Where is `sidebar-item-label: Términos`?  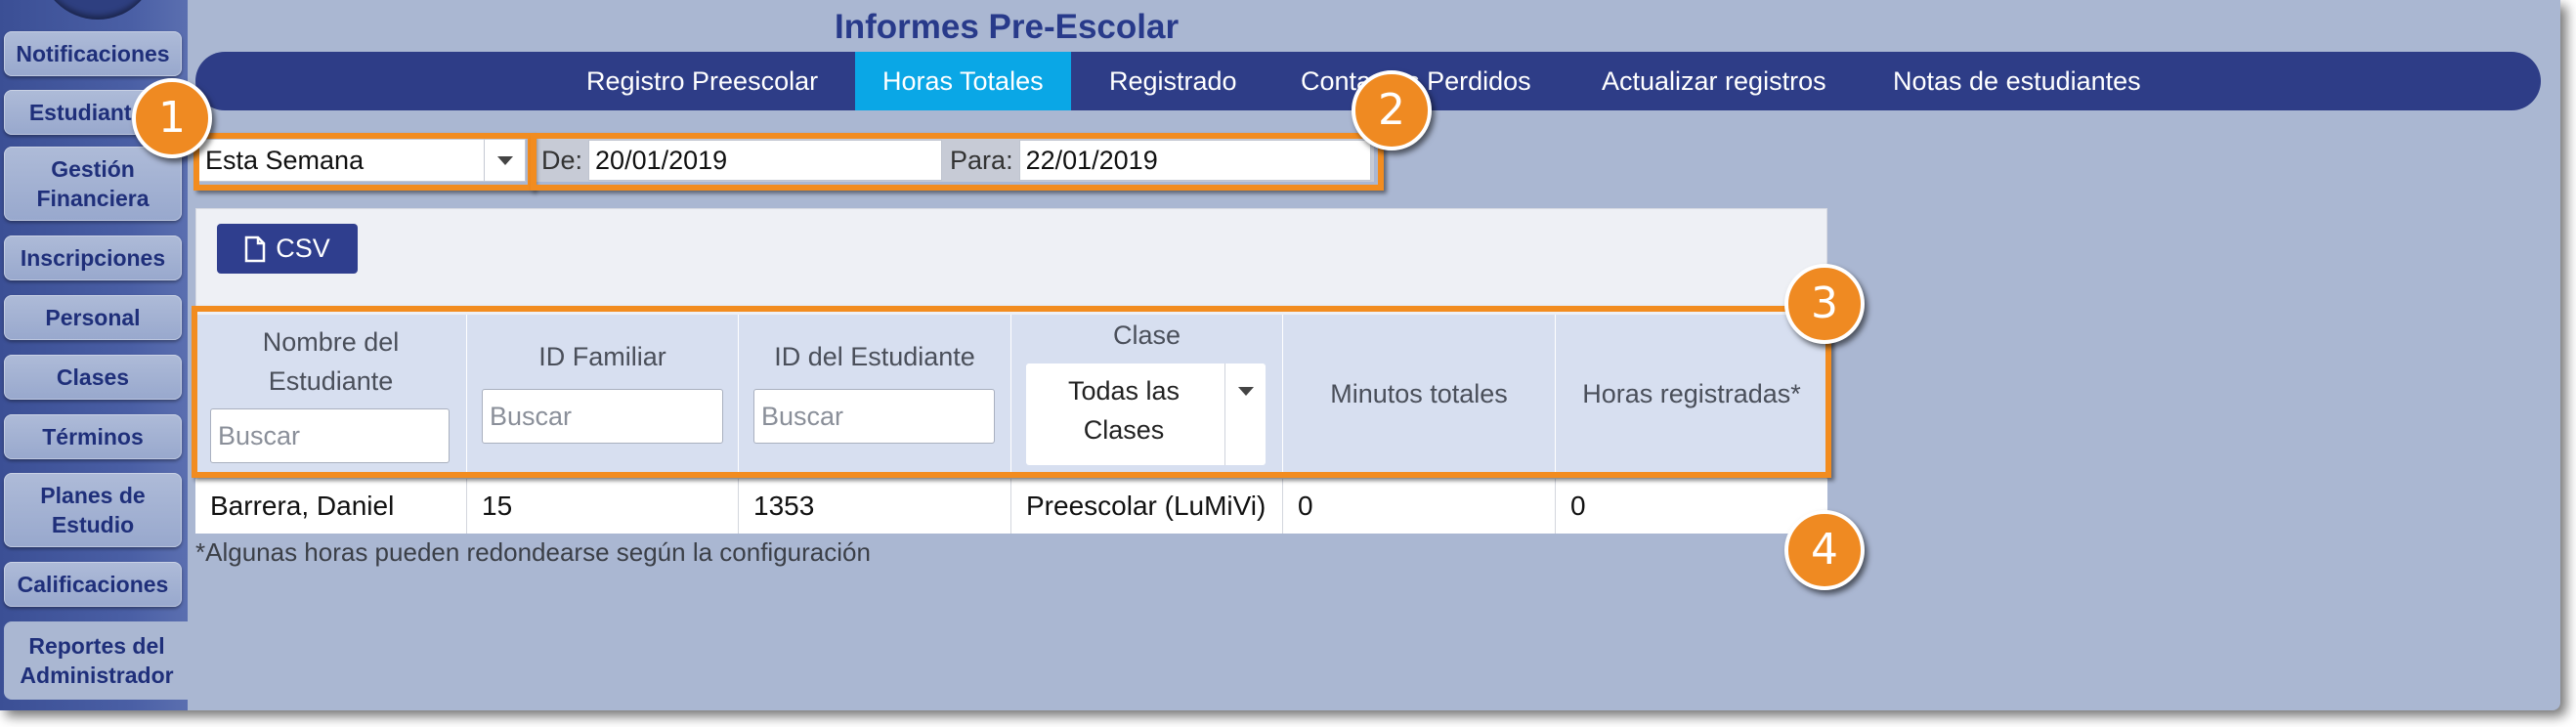 sidebar-item-label: Términos is located at coordinates (93, 436).